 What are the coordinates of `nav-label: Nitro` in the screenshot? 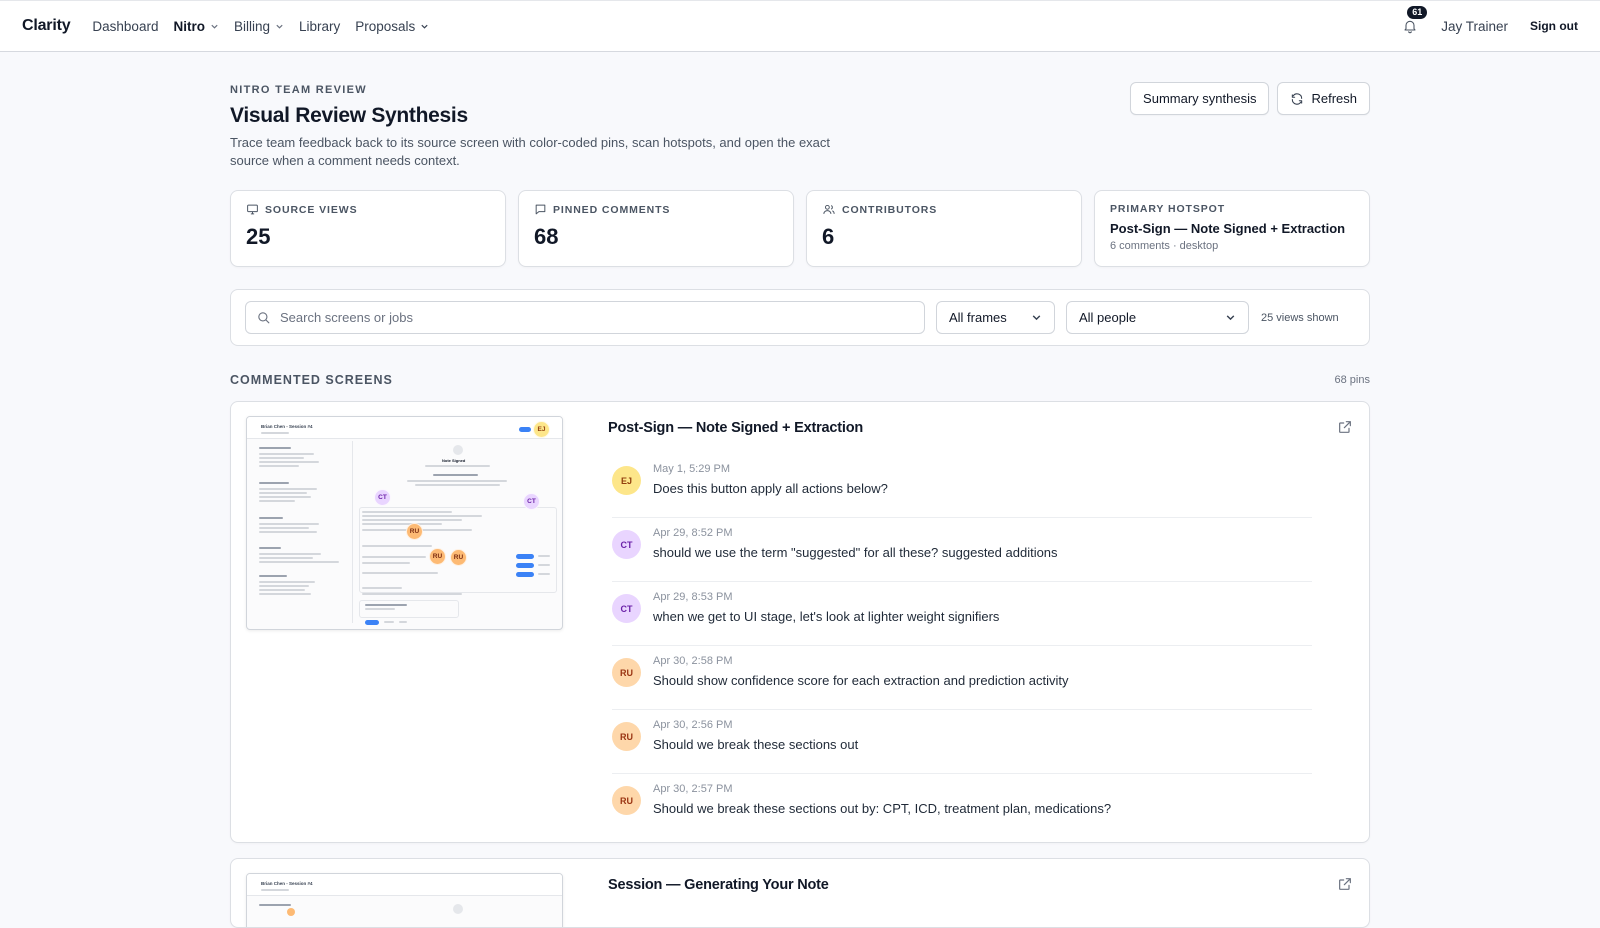 It's located at (189, 26).